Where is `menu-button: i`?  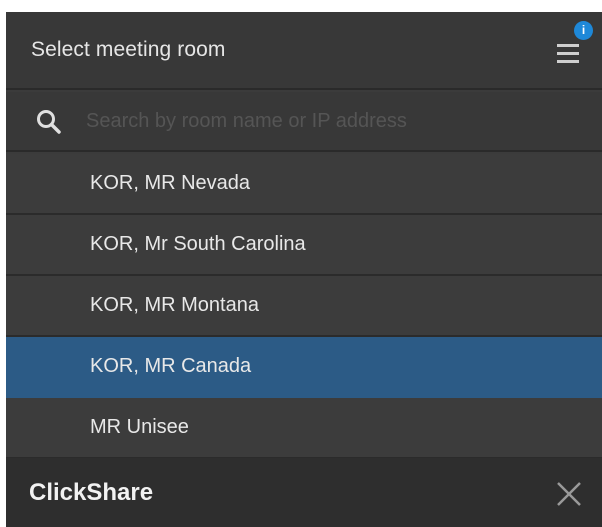 menu-button: i is located at coordinates (573, 45).